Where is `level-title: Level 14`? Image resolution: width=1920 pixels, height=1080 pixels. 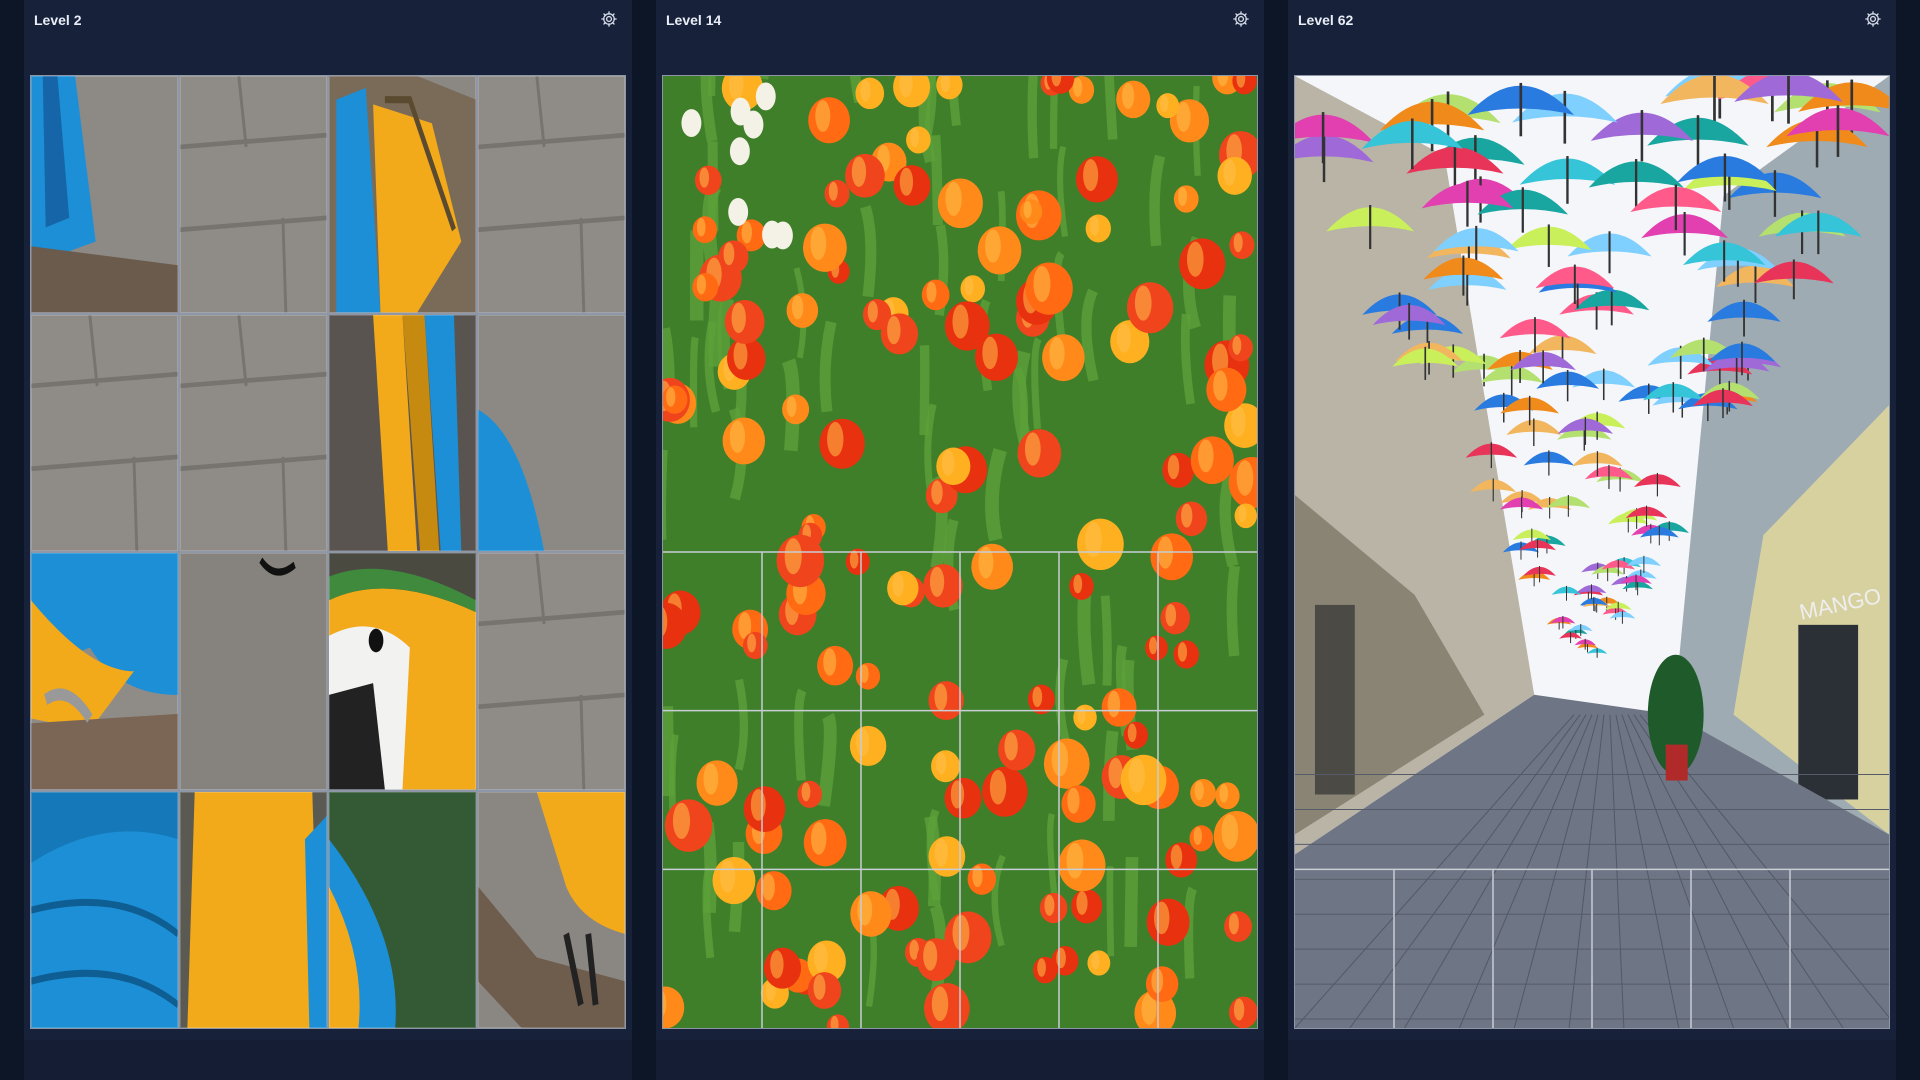 level-title: Level 14 is located at coordinates (694, 20).